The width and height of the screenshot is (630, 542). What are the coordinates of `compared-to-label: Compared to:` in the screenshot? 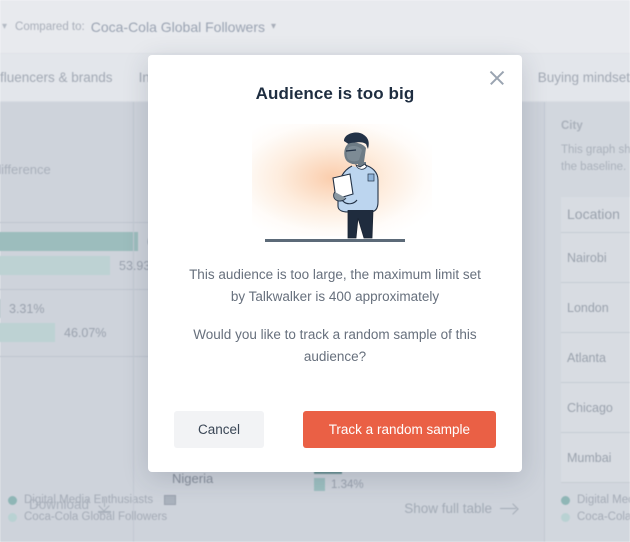 It's located at (50, 26).